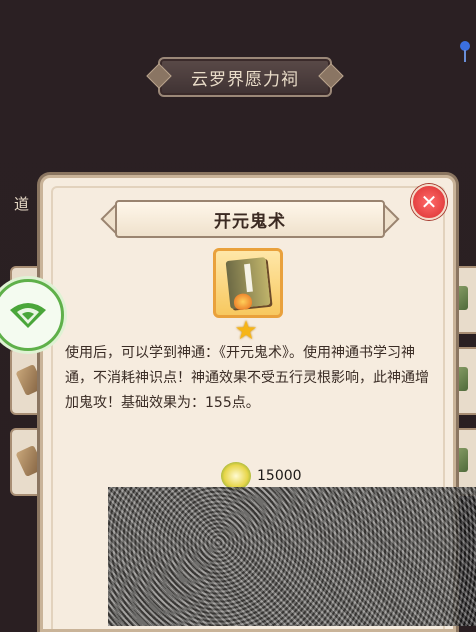 The width and height of the screenshot is (476, 632). I want to click on spirit-stone-icon, so click(236, 476).